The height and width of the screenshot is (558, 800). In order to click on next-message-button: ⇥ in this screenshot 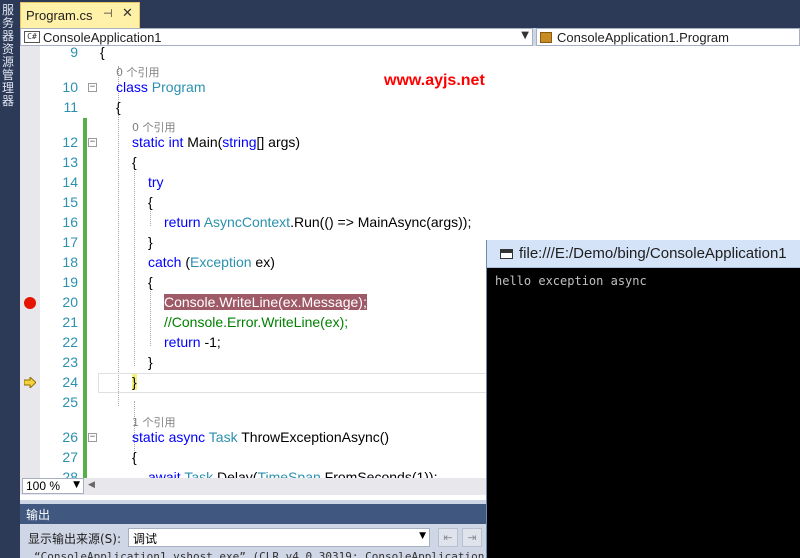, I will do `click(472, 537)`.